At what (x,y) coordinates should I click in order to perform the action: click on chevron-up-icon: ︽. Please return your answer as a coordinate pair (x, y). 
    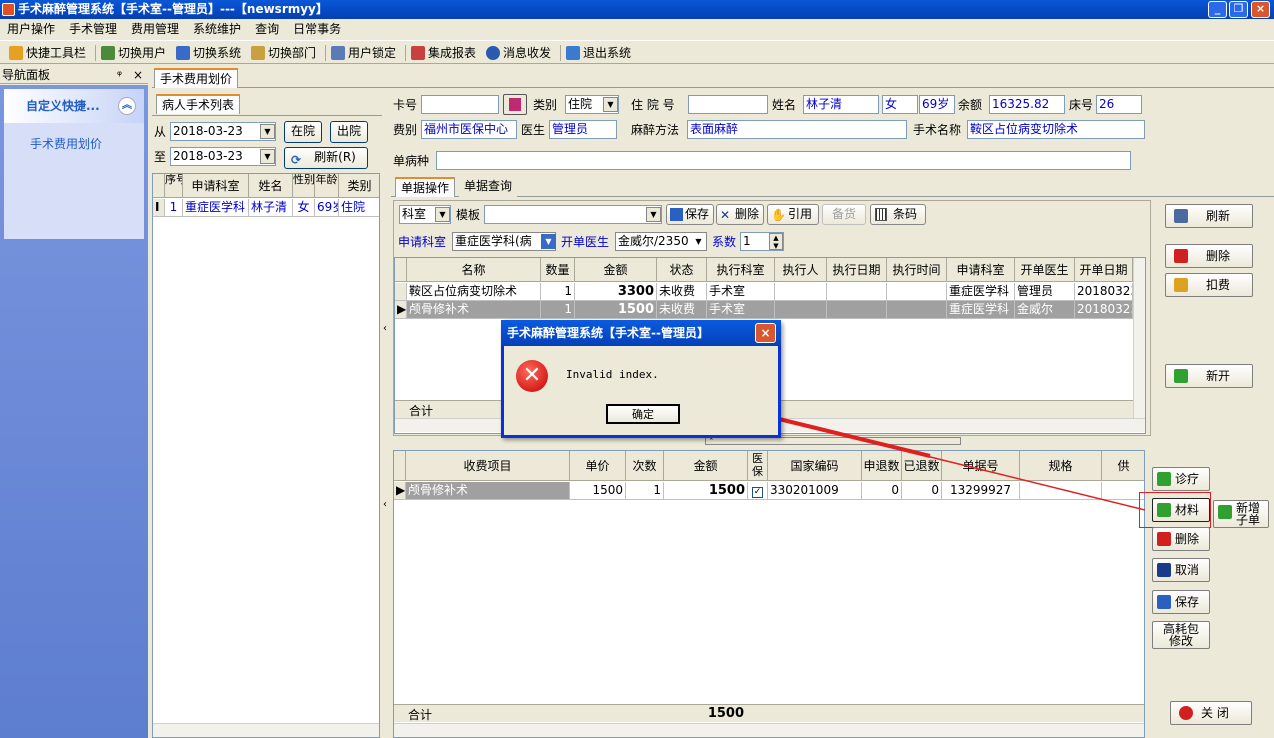
    Looking at the image, I should click on (127, 106).